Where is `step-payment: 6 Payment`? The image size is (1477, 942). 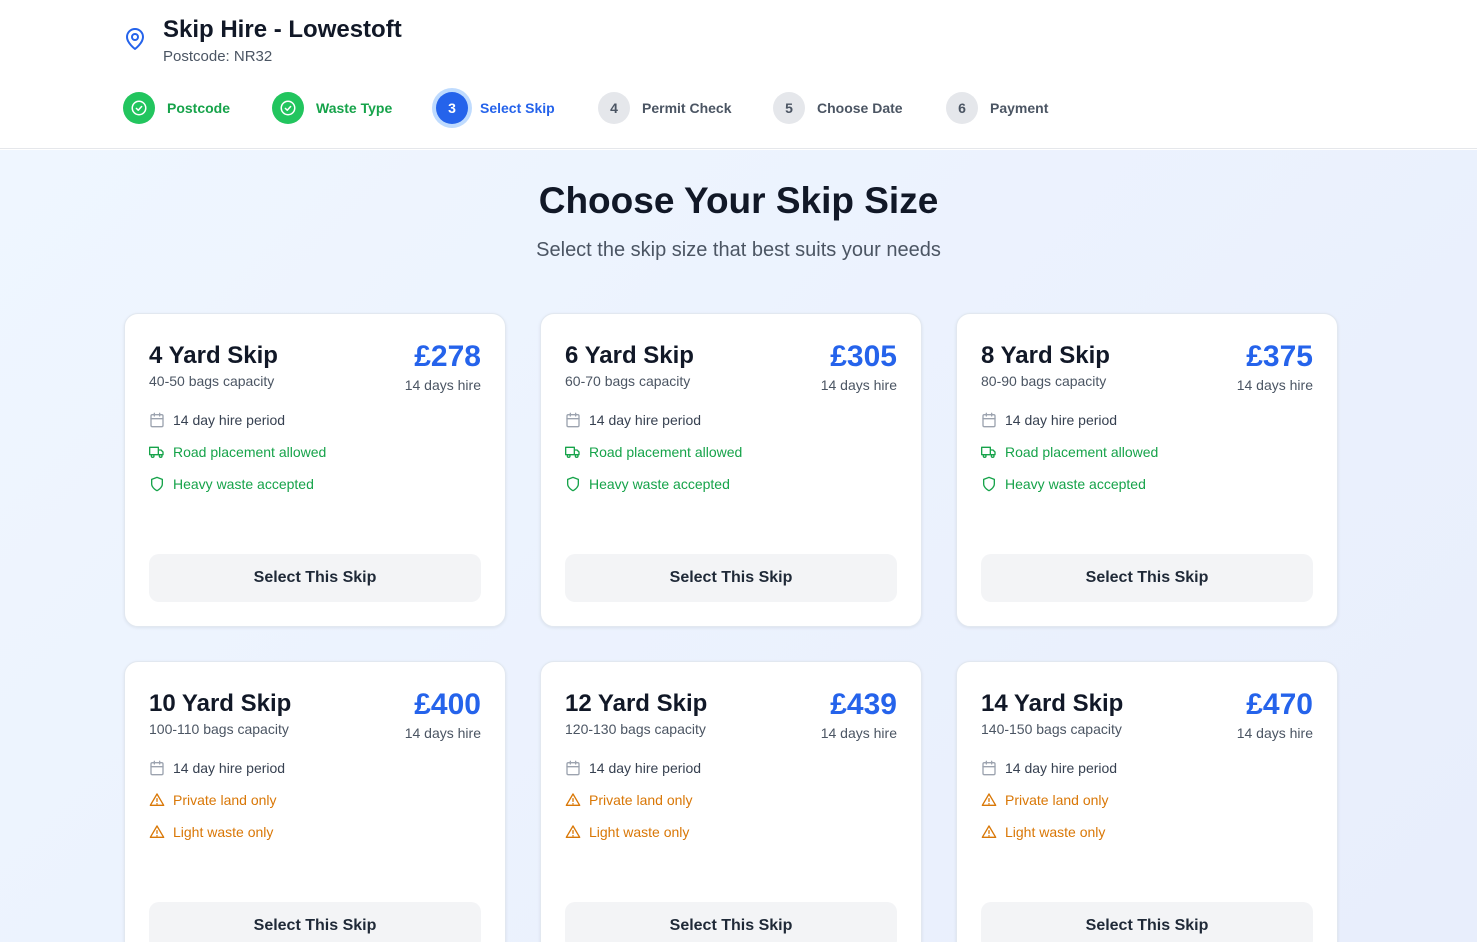
step-payment: 6 Payment is located at coordinates (997, 108).